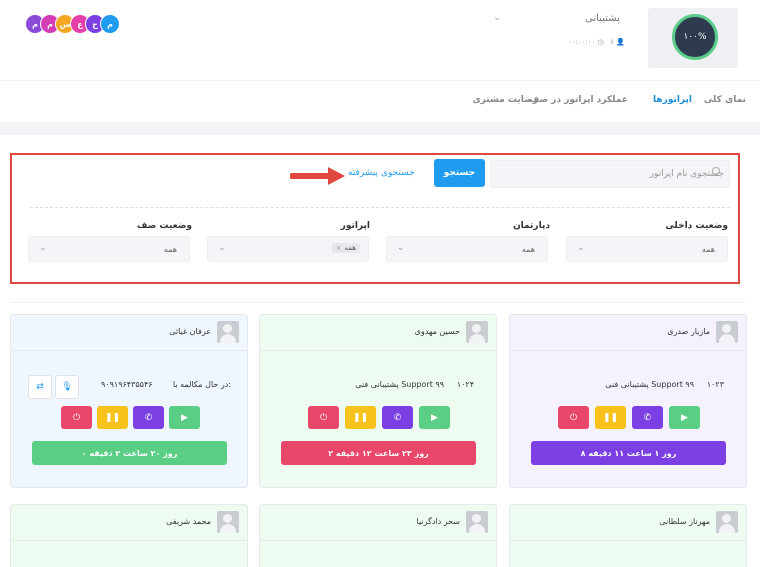 This screenshot has height=567, width=760. I want to click on extension-number: ۱۰۲۴, so click(465, 384).